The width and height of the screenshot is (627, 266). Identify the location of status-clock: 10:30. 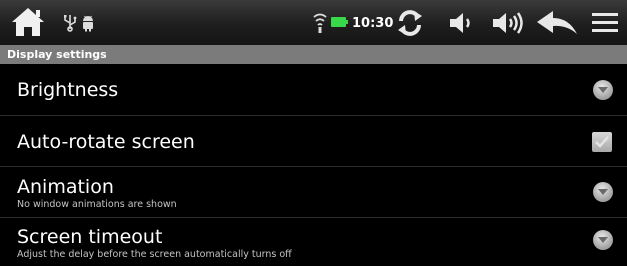
(373, 23).